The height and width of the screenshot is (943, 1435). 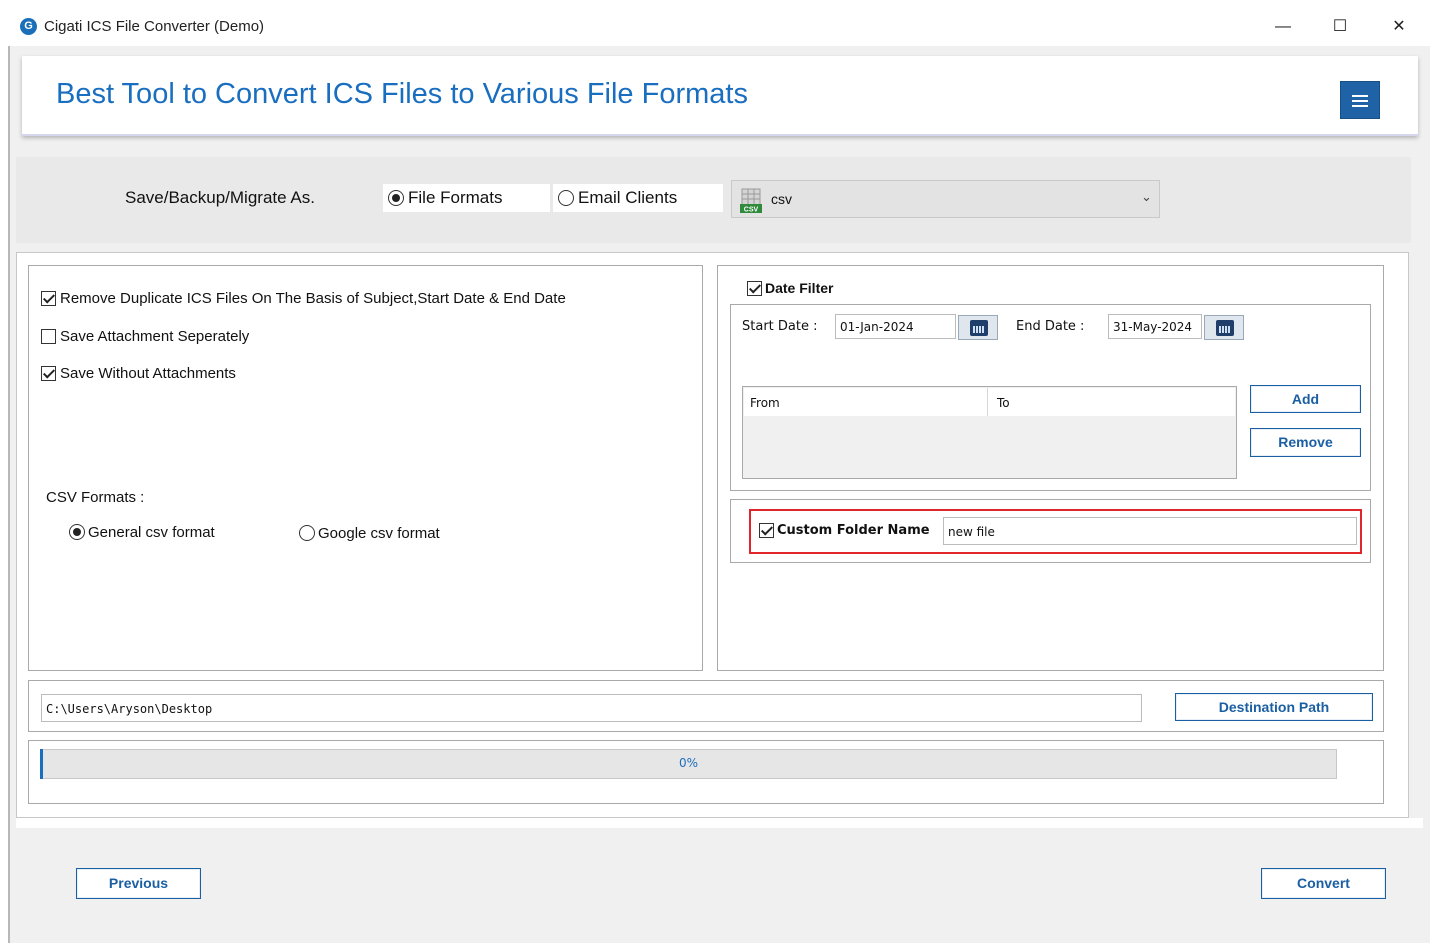 What do you see at coordinates (220, 197) in the screenshot?
I see `save-as-label: Save/Backup/Migrate As.` at bounding box center [220, 197].